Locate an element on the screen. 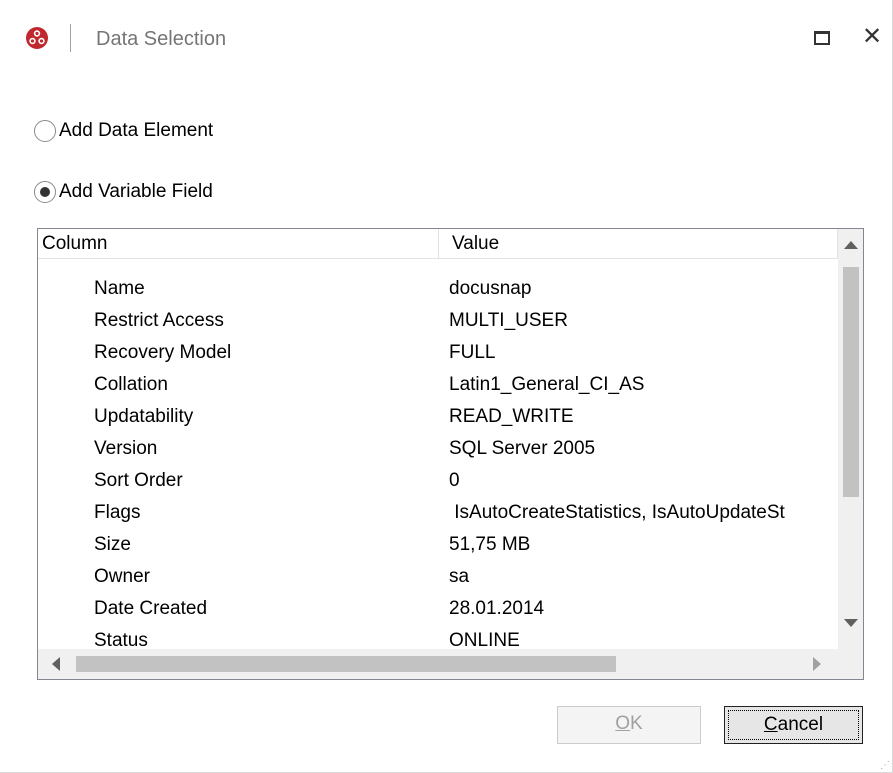 Image resolution: width=893 pixels, height=773 pixels. table-row: Size 51,75 MB is located at coordinates (438, 545).